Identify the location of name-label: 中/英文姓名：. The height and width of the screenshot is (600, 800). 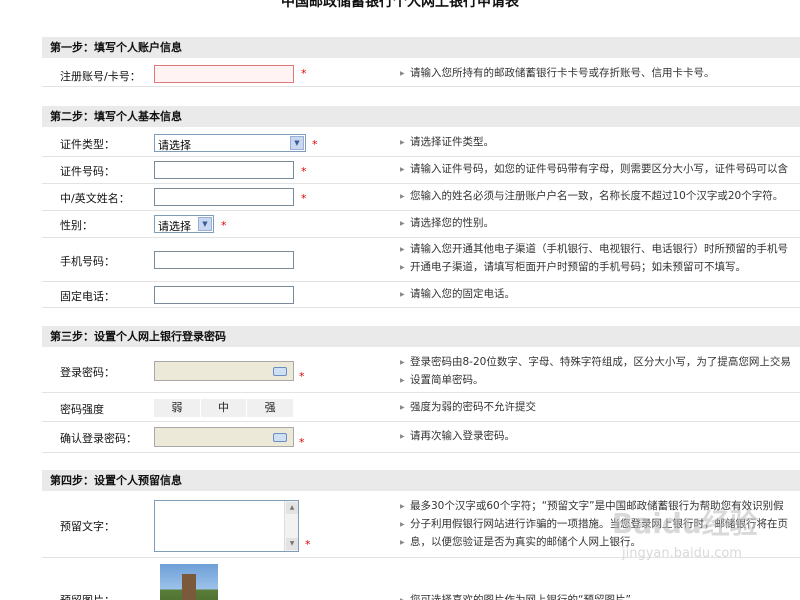
(95, 198).